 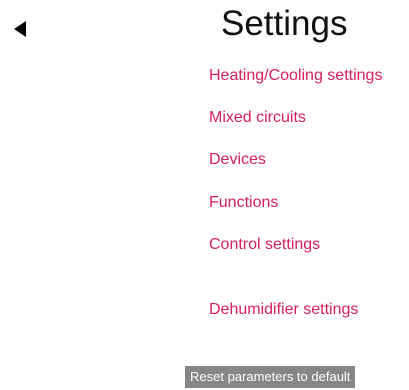 I want to click on menu-item-heating-cooling-settings: Heating/Cooling settings, so click(x=295, y=76).